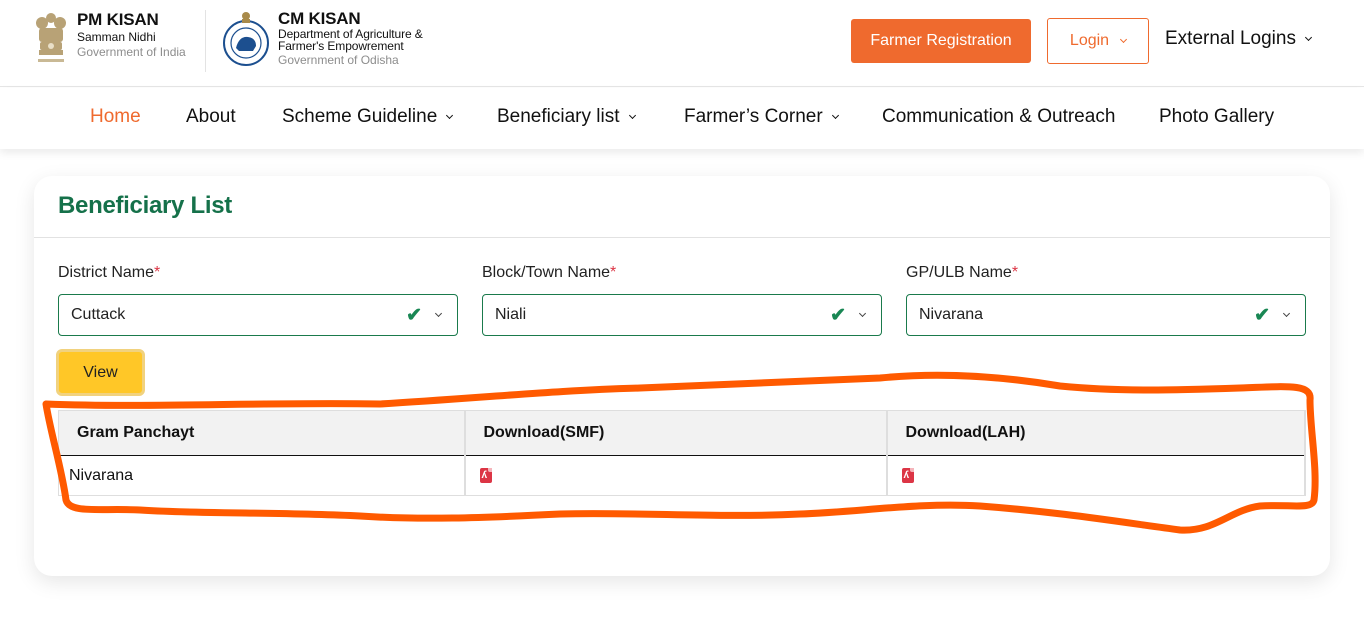 This screenshot has width=1364, height=631. I want to click on brand-divider, so click(205, 41).